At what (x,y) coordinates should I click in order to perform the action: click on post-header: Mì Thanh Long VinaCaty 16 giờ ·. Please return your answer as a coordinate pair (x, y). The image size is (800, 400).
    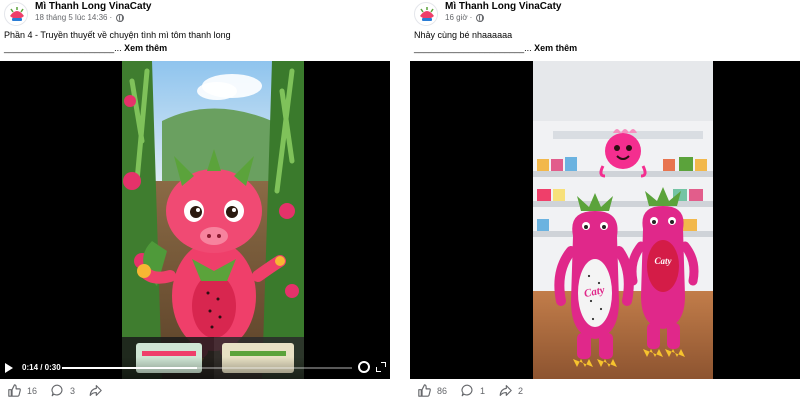
    Looking at the image, I should click on (605, 14).